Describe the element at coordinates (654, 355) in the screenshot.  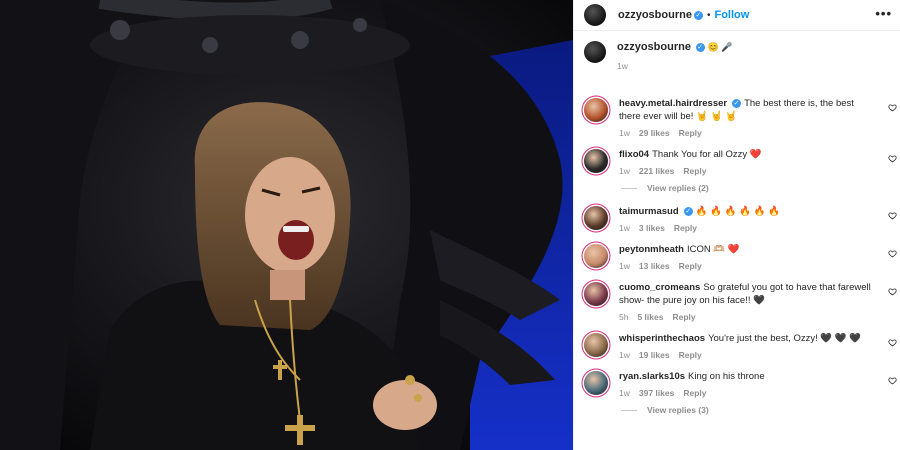
I see `like-count: 19 likes` at that location.